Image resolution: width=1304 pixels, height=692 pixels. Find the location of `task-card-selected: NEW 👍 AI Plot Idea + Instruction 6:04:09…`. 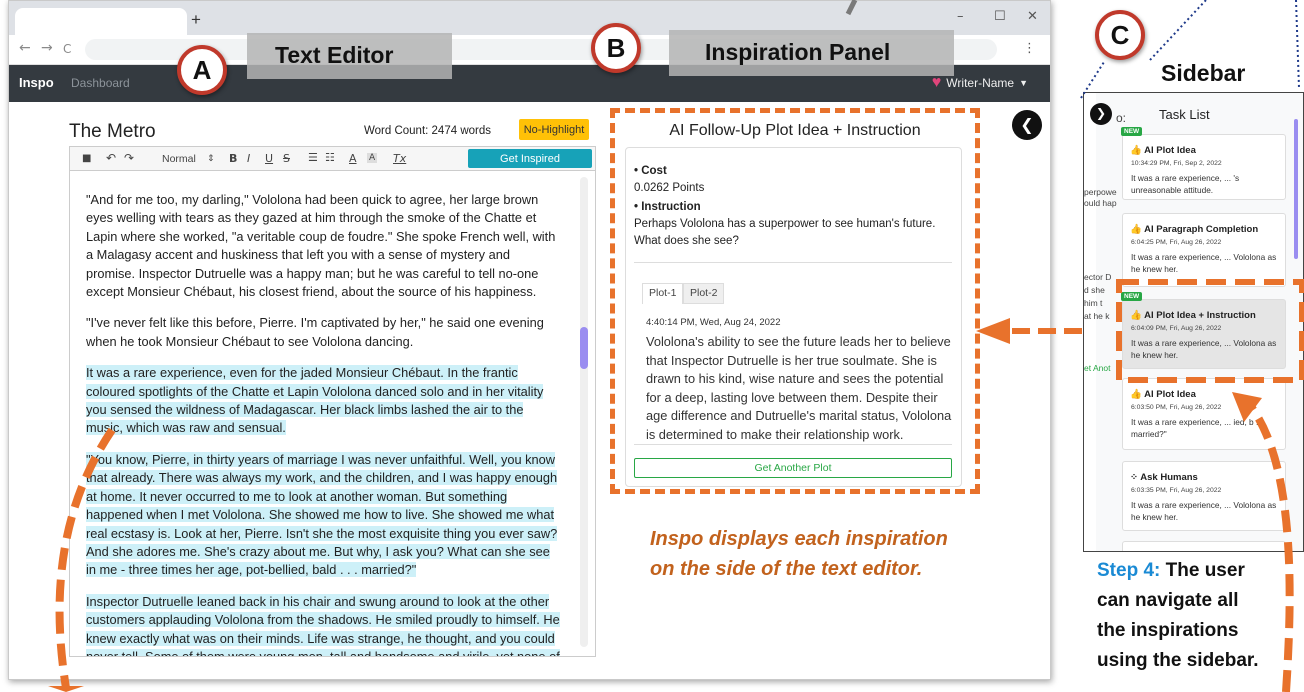

task-card-selected: NEW 👍 AI Plot Idea + Instruction 6:04:09… is located at coordinates (1203, 330).